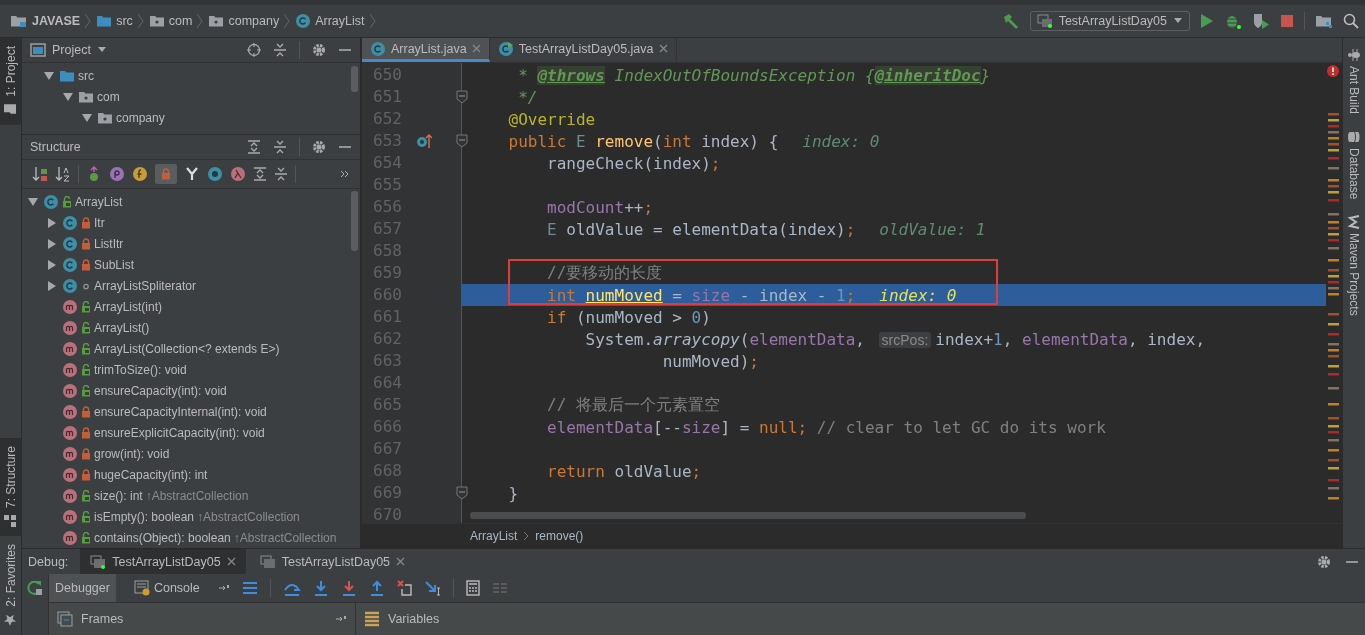 Image resolution: width=1365 pixels, height=635 pixels. I want to click on shield-run-icon, so click(1261, 21).